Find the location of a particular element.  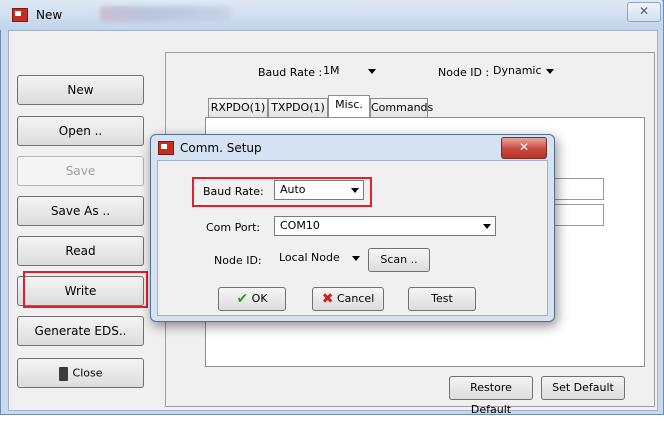

close-button: Close is located at coordinates (80, 373).